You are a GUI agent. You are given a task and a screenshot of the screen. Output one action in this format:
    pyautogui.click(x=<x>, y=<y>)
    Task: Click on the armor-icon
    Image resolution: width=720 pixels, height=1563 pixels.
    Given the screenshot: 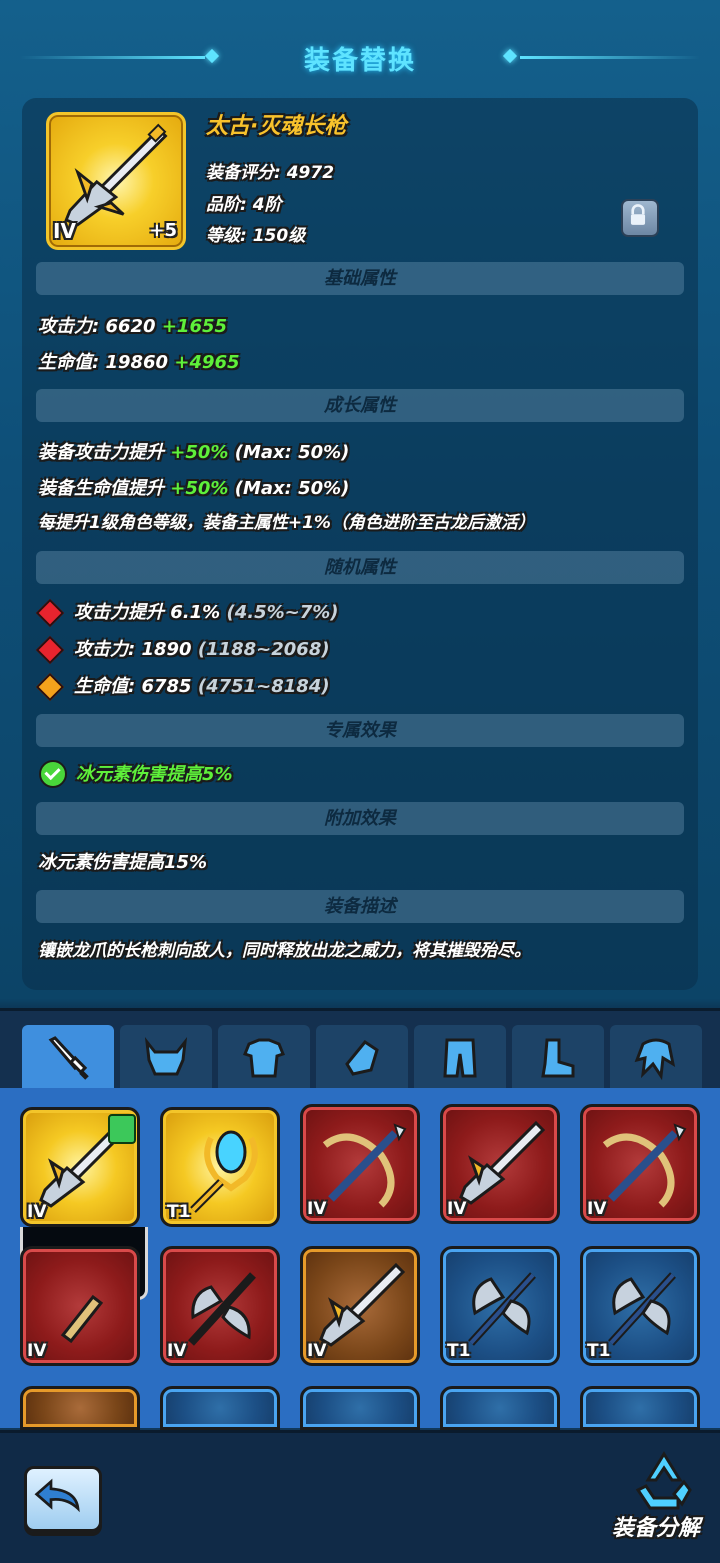 What is the action you would take?
    pyautogui.click(x=264, y=1058)
    